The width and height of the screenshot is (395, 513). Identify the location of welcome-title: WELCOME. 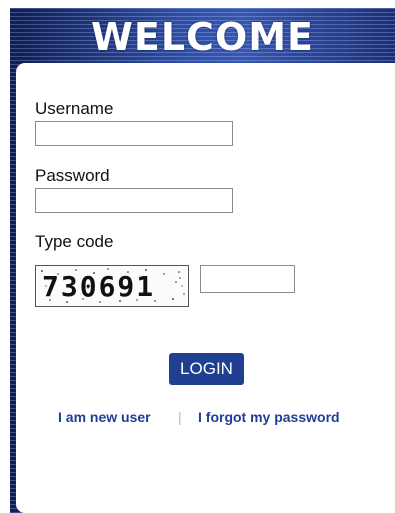
(202, 37).